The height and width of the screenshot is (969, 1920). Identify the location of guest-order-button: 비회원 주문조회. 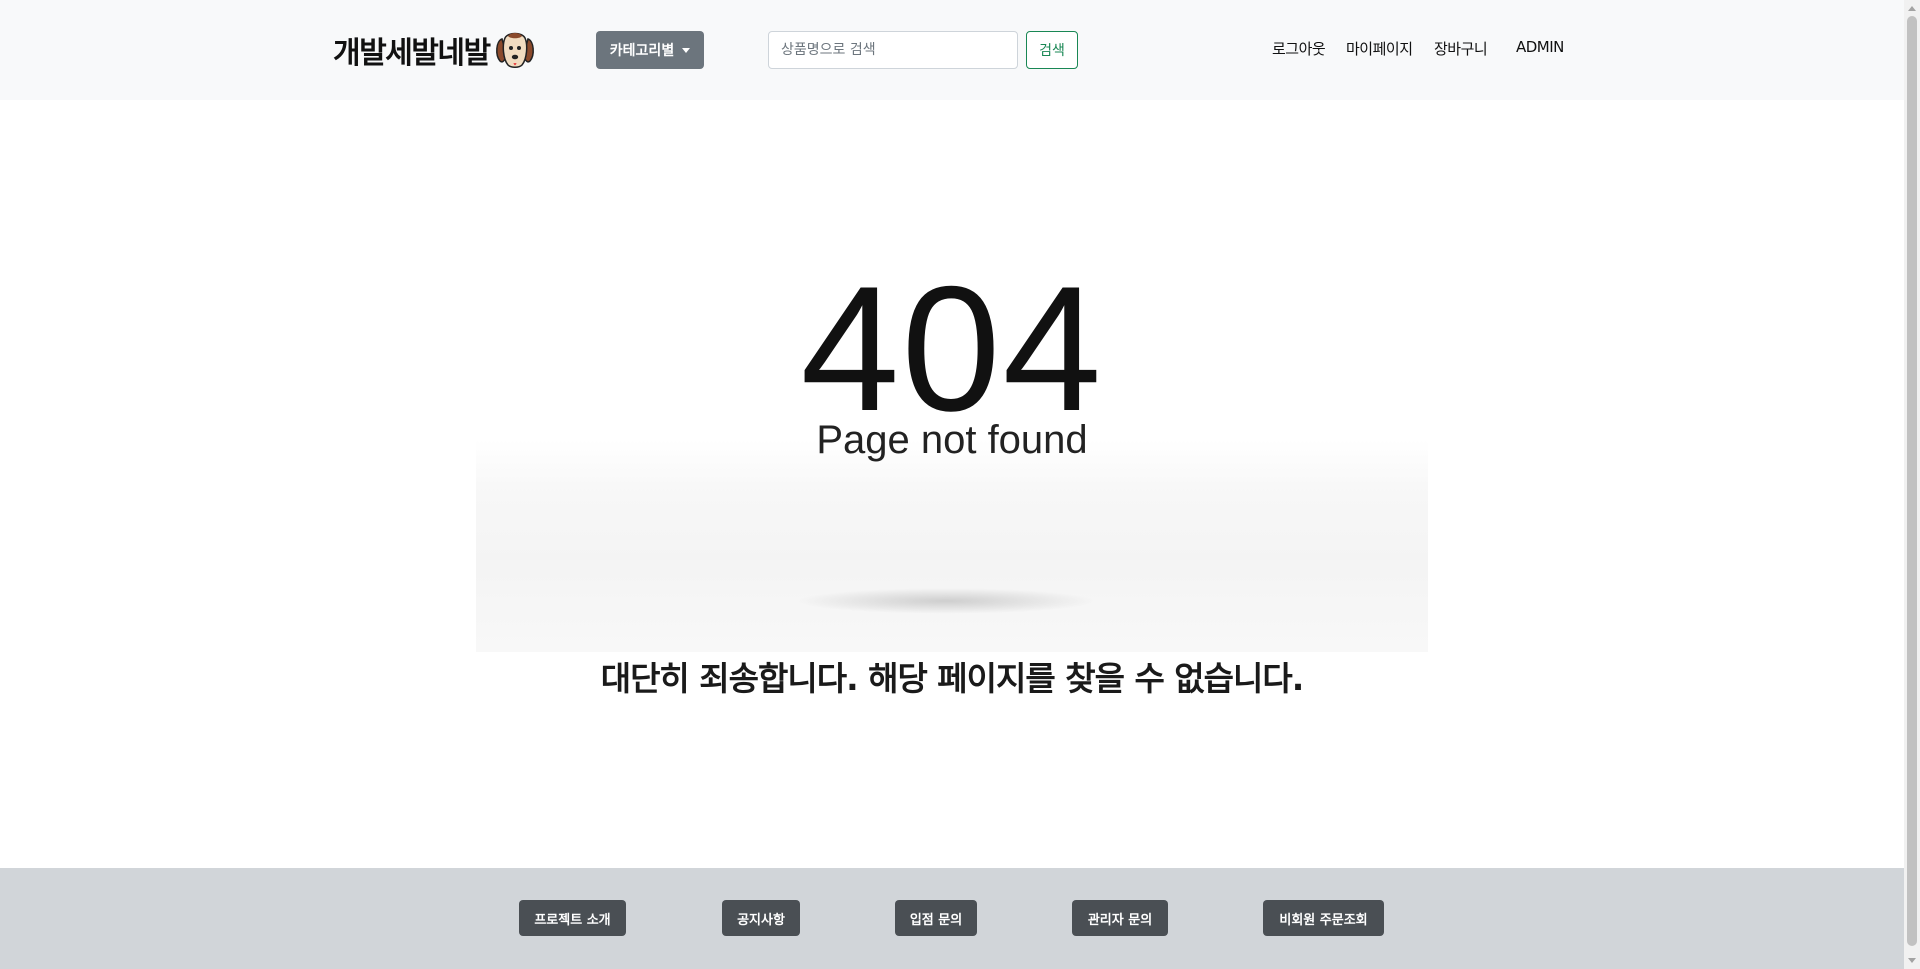
(1323, 918).